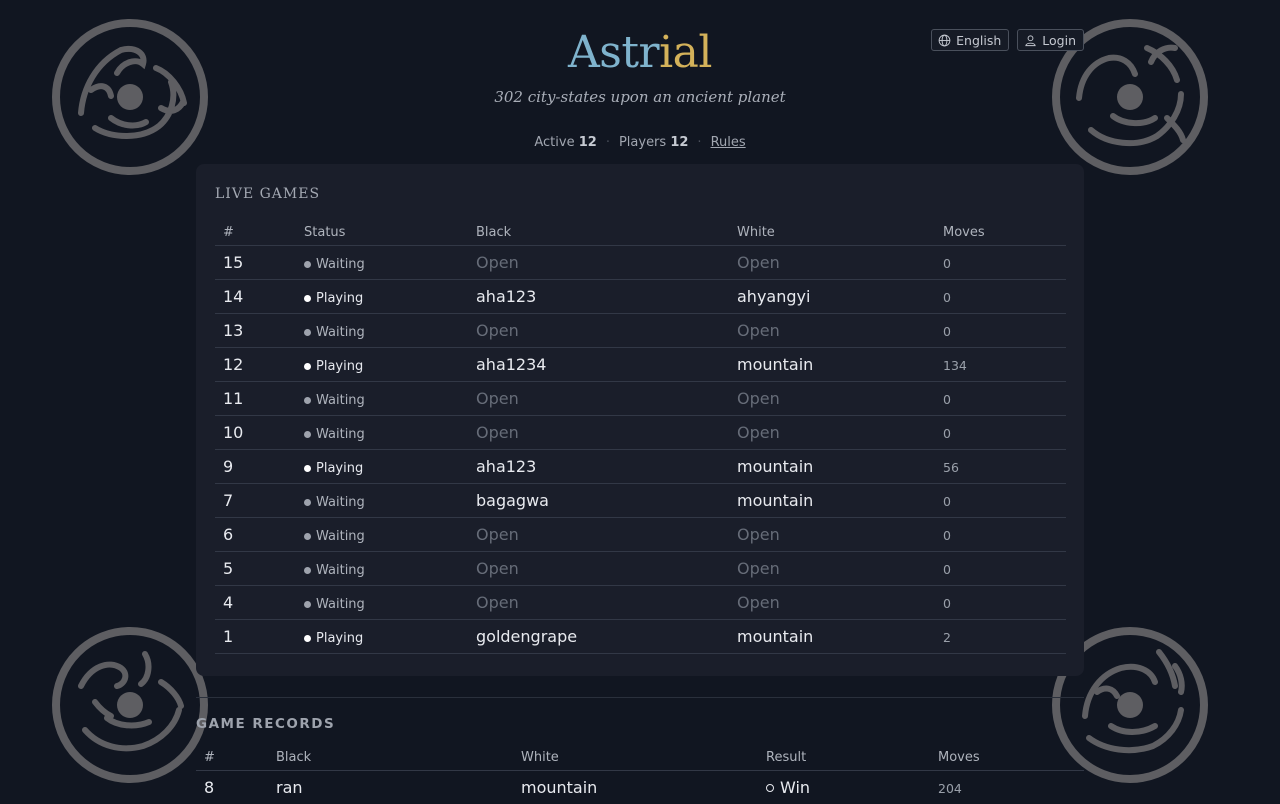 This screenshot has width=1280, height=804. I want to click on black-player-cell: goldengrape, so click(598, 637).